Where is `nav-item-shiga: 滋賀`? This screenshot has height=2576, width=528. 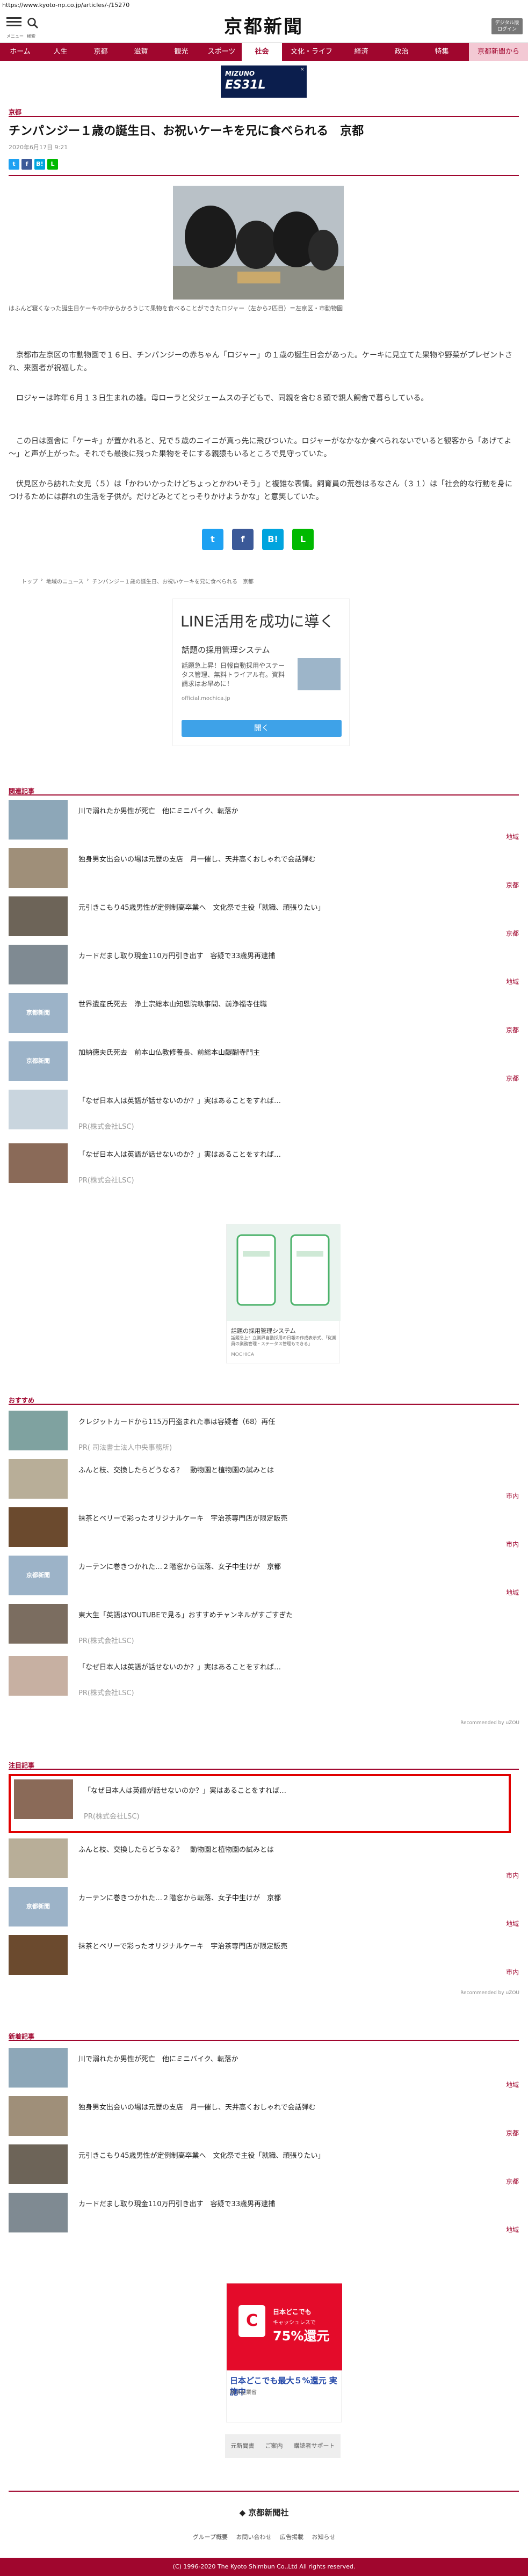
nav-item-shiga: 滋賀 is located at coordinates (141, 52).